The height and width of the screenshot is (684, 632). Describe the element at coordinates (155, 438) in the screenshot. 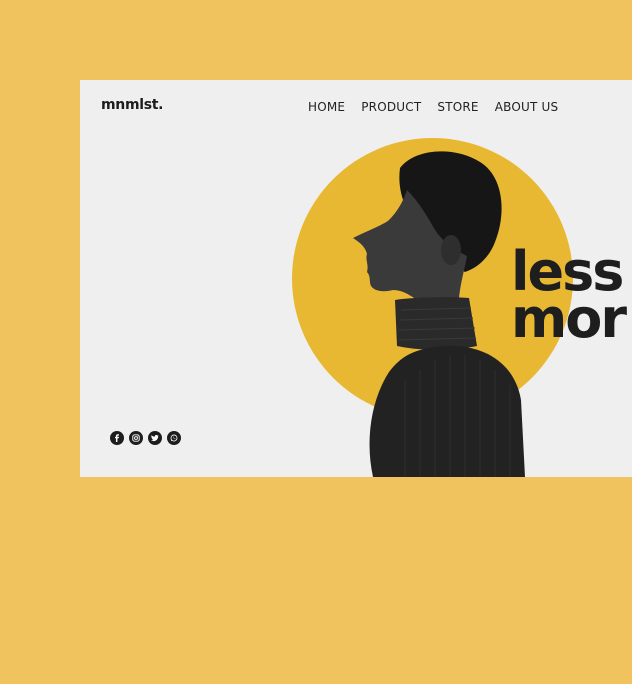

I see `twitter-icon` at that location.